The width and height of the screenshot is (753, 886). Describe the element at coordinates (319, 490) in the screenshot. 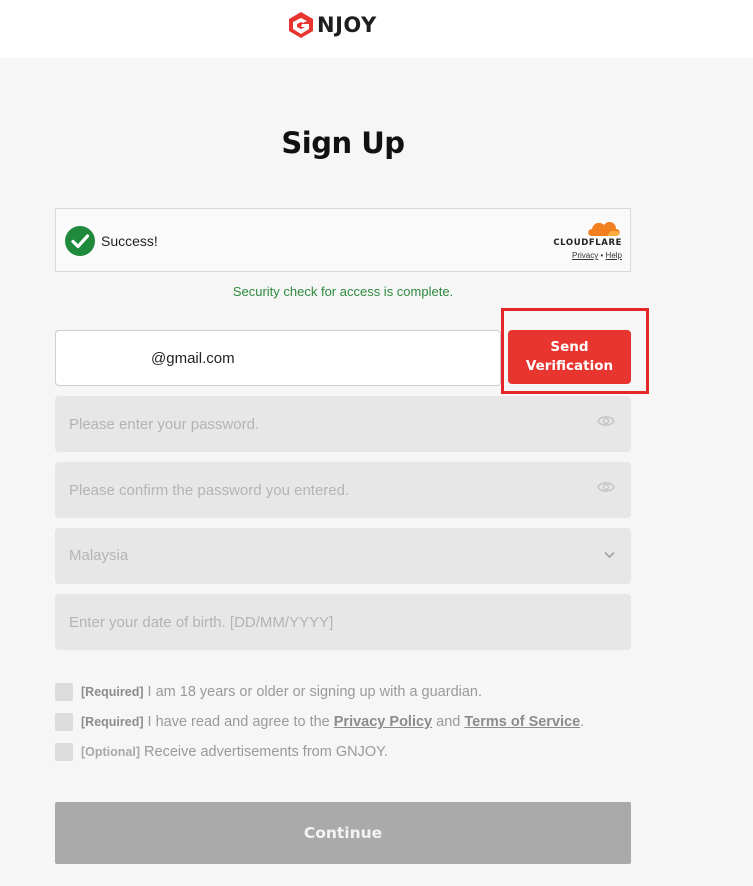

I see `confirm-password-input` at that location.